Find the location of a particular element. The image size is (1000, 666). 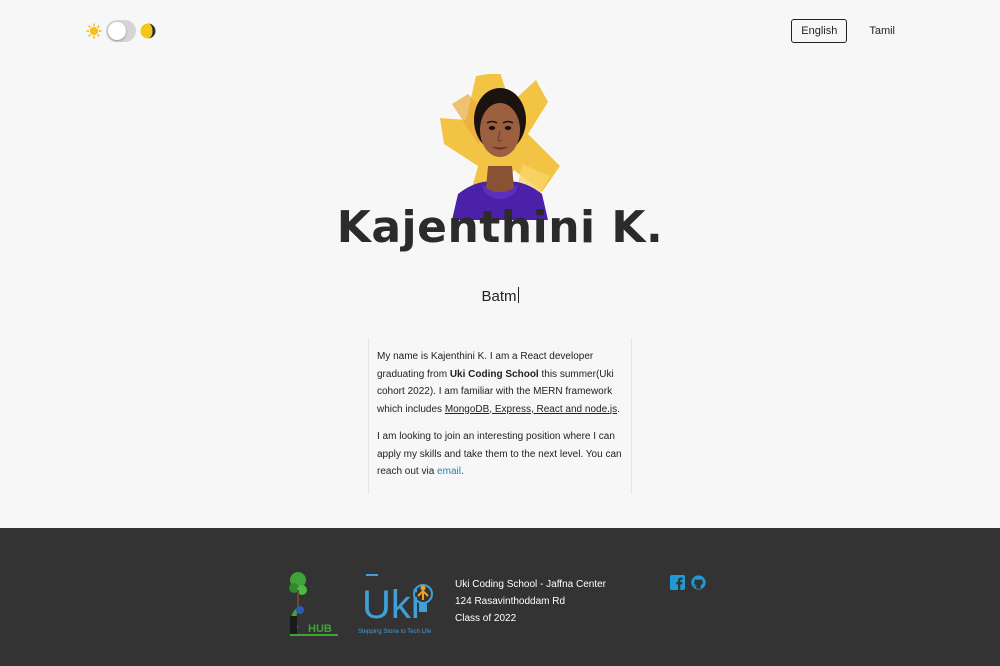

github-icon is located at coordinates (698, 582).